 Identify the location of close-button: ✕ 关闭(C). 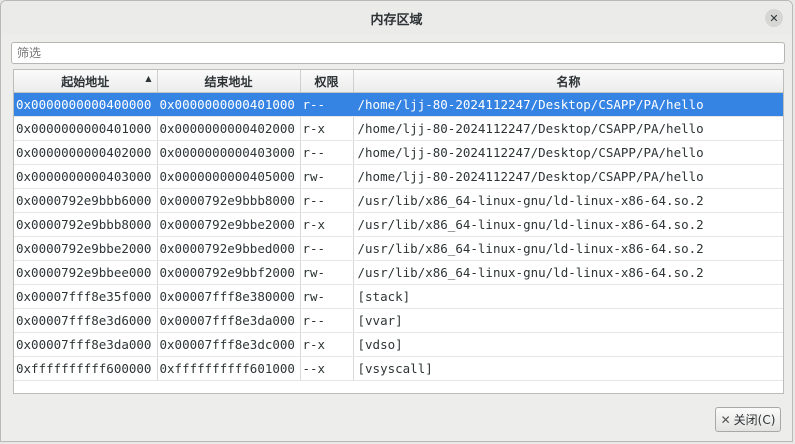
(748, 419).